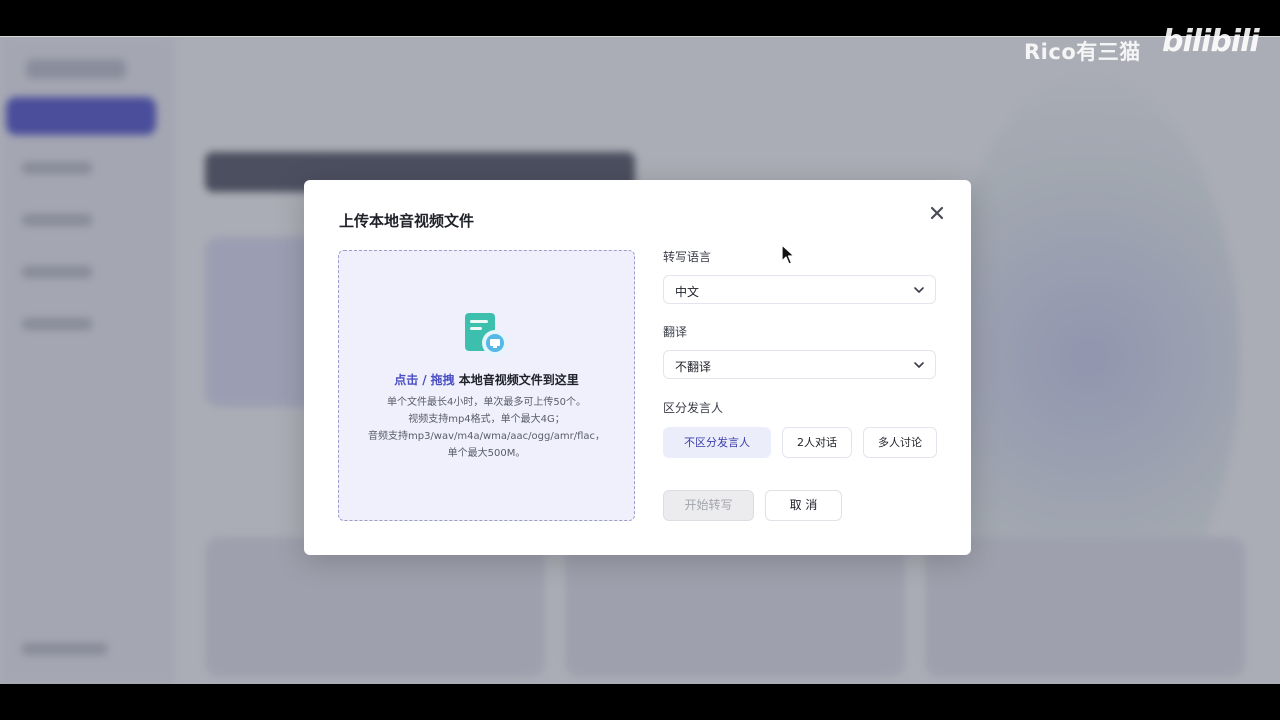 The width and height of the screenshot is (1280, 720). Describe the element at coordinates (486, 453) in the screenshot. I see `dropzone-hint: 单个最大500M。` at that location.